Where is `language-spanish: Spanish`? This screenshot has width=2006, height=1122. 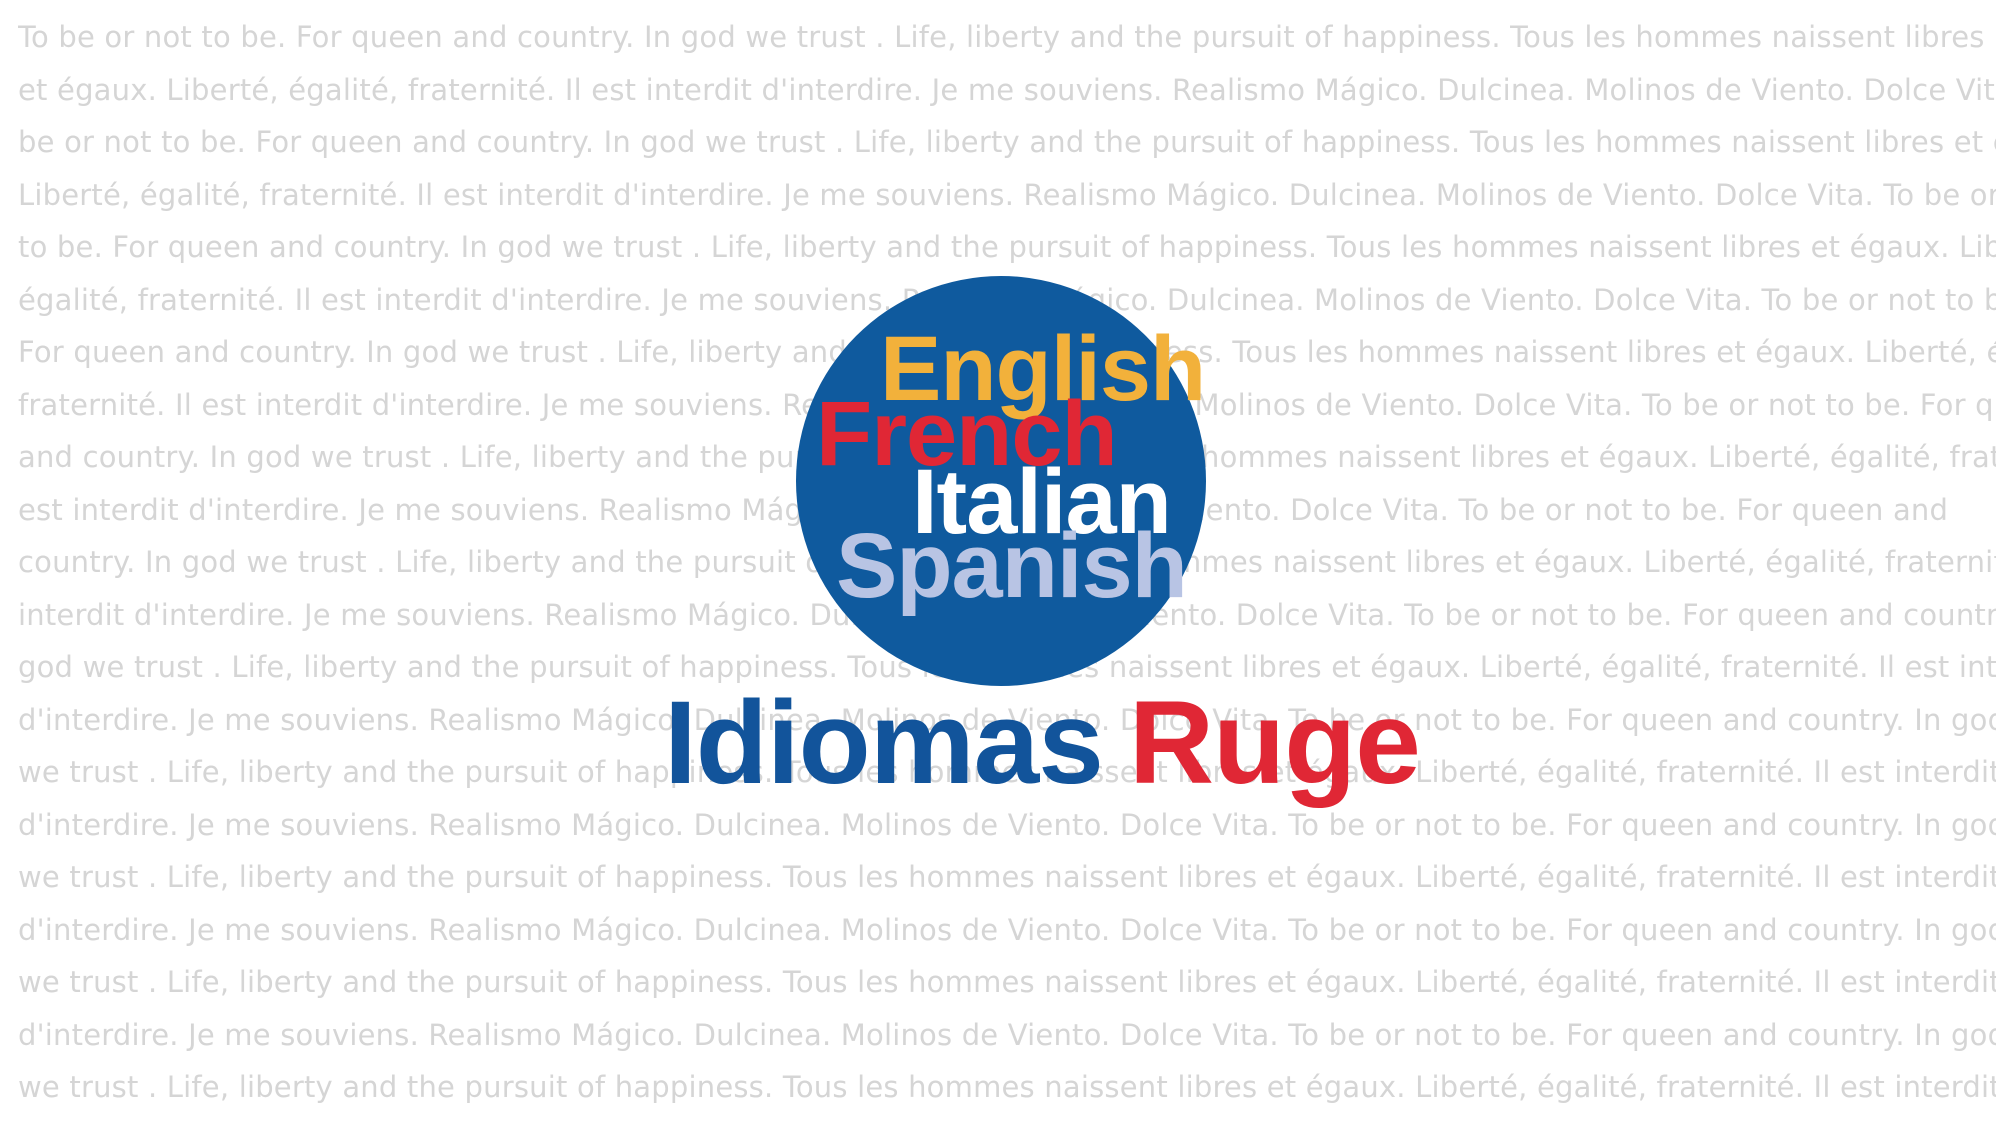 language-spanish: Spanish is located at coordinates (1012, 566).